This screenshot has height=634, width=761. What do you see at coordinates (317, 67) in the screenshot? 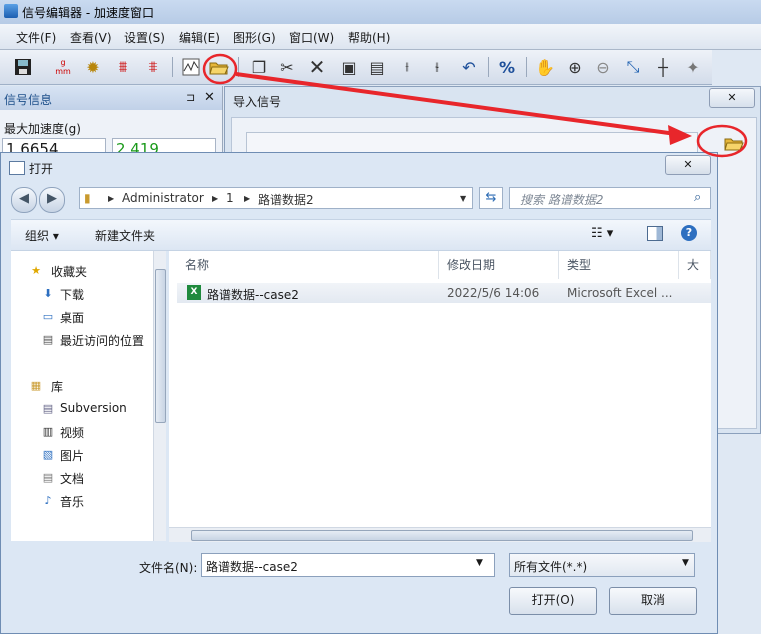
I see `delete-icon: ✕` at bounding box center [317, 67].